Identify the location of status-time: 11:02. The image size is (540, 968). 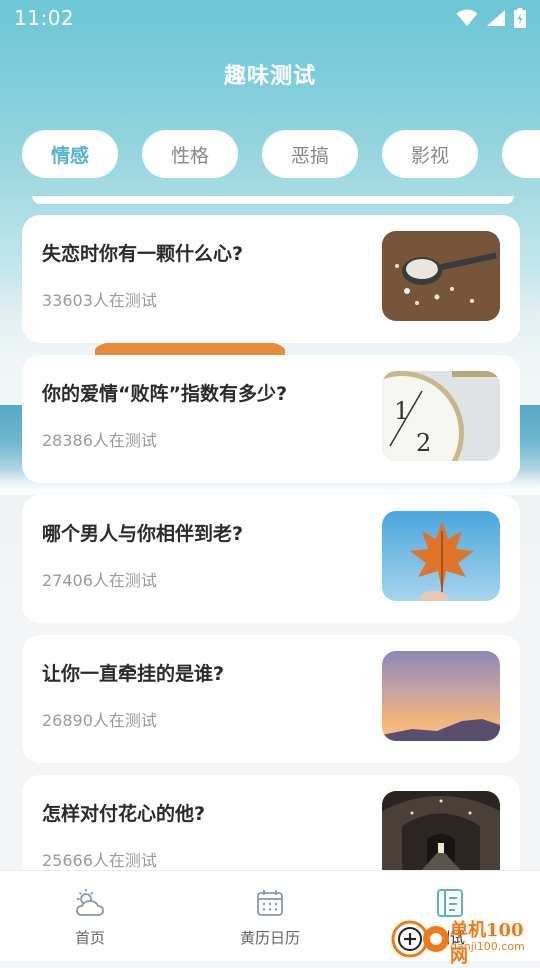
(44, 18).